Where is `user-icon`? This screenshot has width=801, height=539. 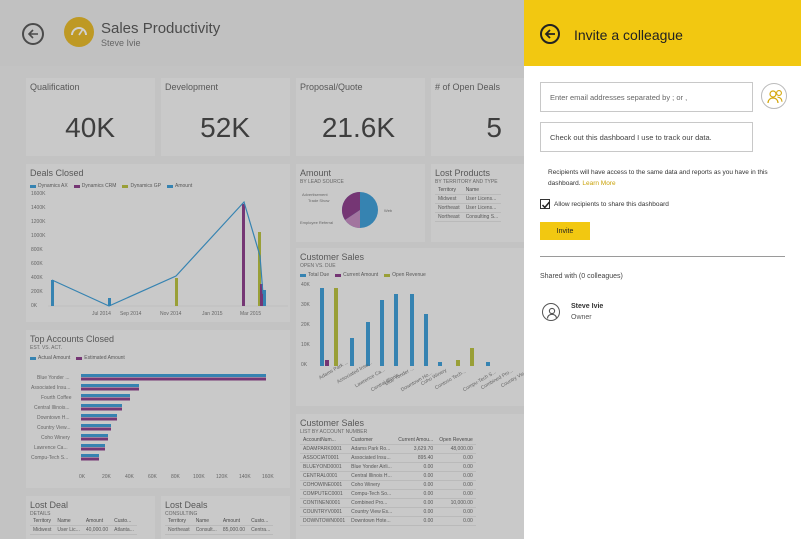
user-icon is located at coordinates (552, 313).